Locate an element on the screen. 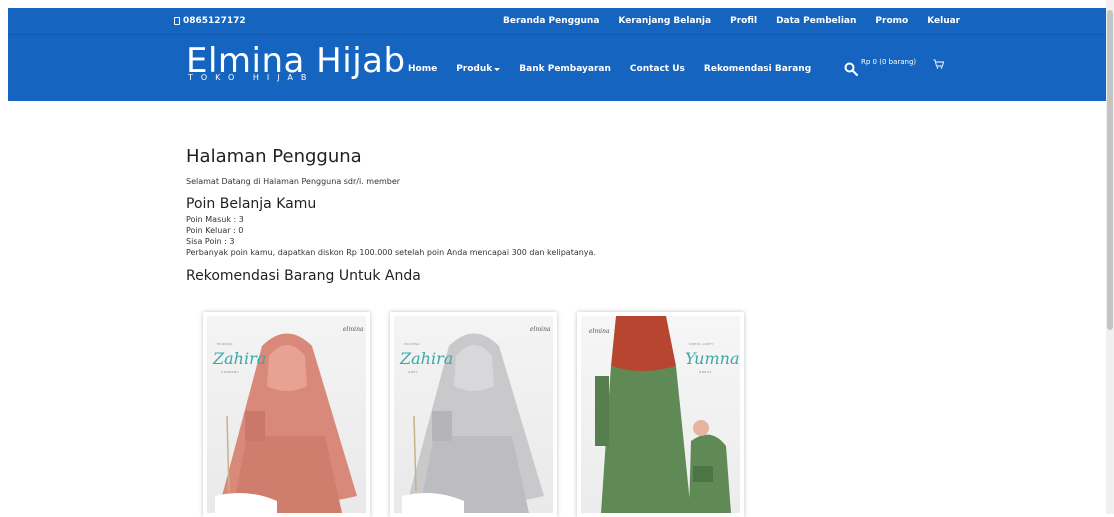 This screenshot has width=1114, height=517. site-logo: Elmina Hijab TOKO HIJAB is located at coordinates (296, 62).